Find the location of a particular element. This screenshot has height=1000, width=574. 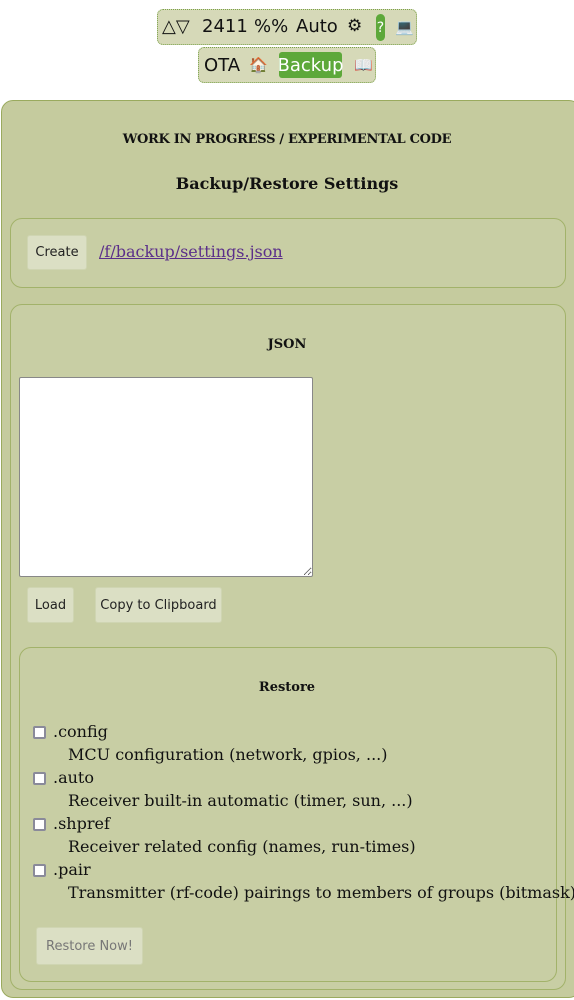

option-name: .auto is located at coordinates (73, 777).